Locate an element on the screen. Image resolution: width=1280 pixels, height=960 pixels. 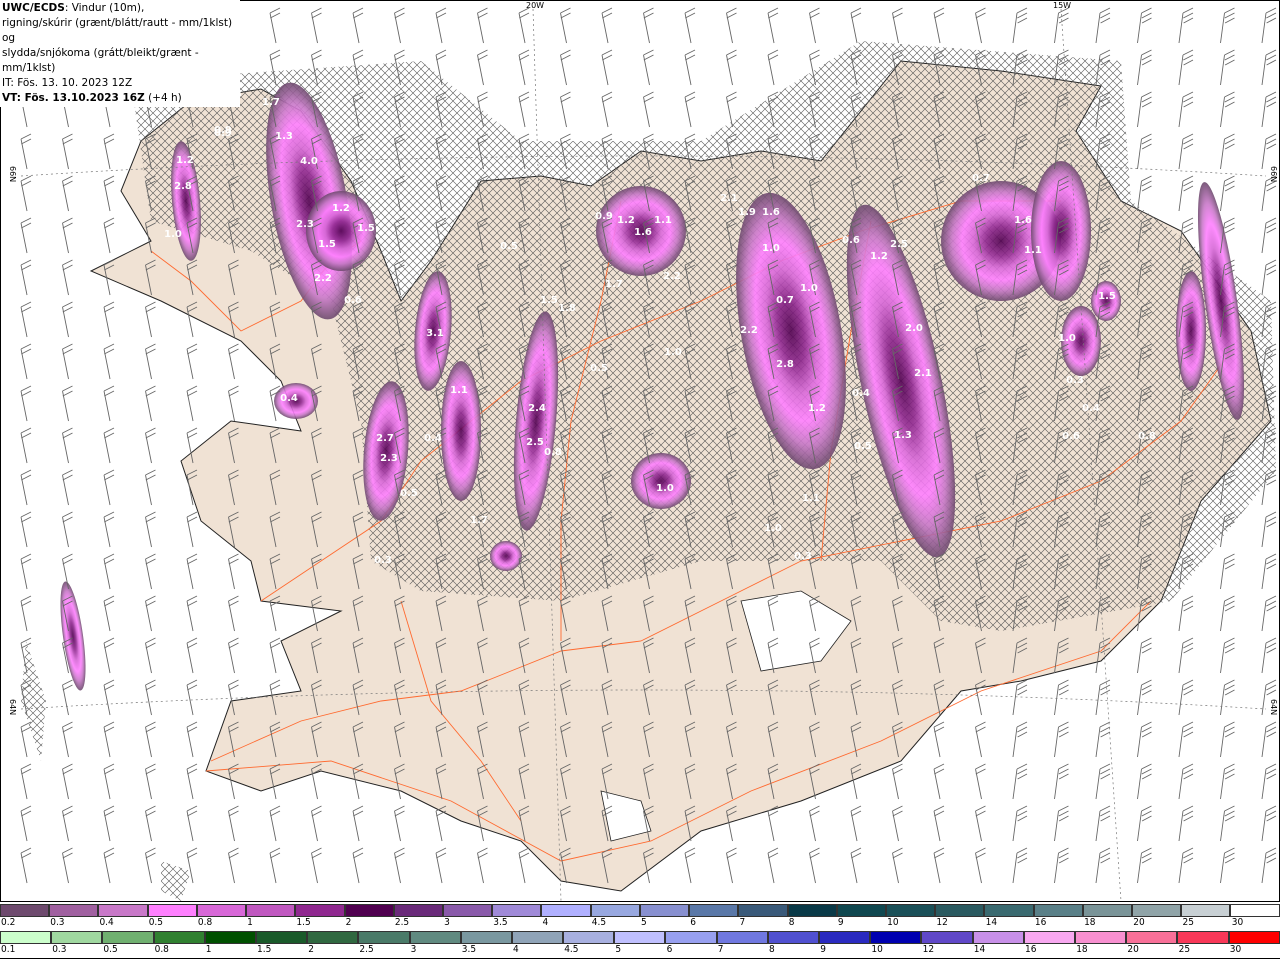
precip-value-label: 0.9 is located at coordinates (604, 216).